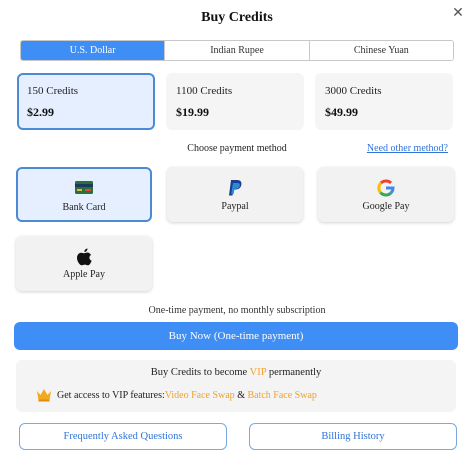 Image resolution: width=474 pixels, height=457 pixels. I want to click on pay-bank-card: Bank Card, so click(84, 194).